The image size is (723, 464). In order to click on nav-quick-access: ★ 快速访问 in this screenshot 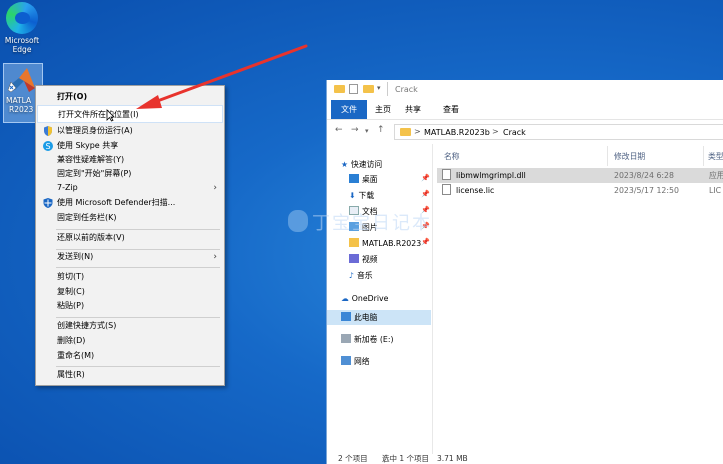, I will do `click(361, 164)`.